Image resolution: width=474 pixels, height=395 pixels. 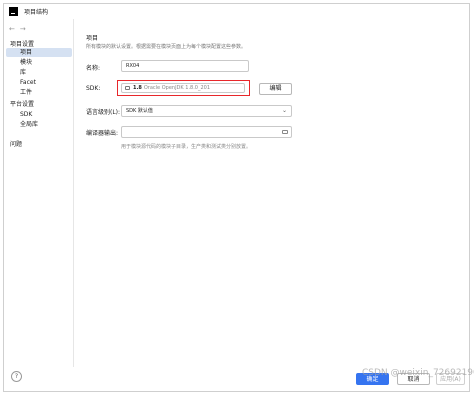 I want to click on sidebar-group-platform-settings: 平台设置, so click(x=22, y=104).